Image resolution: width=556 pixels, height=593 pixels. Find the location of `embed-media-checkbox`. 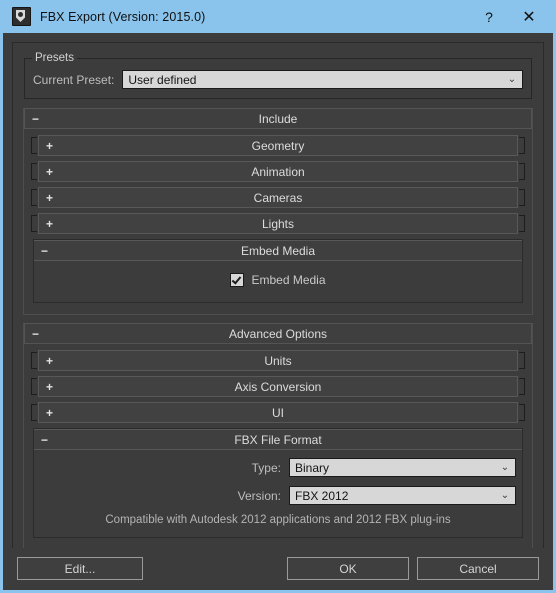

embed-media-checkbox is located at coordinates (237, 280).